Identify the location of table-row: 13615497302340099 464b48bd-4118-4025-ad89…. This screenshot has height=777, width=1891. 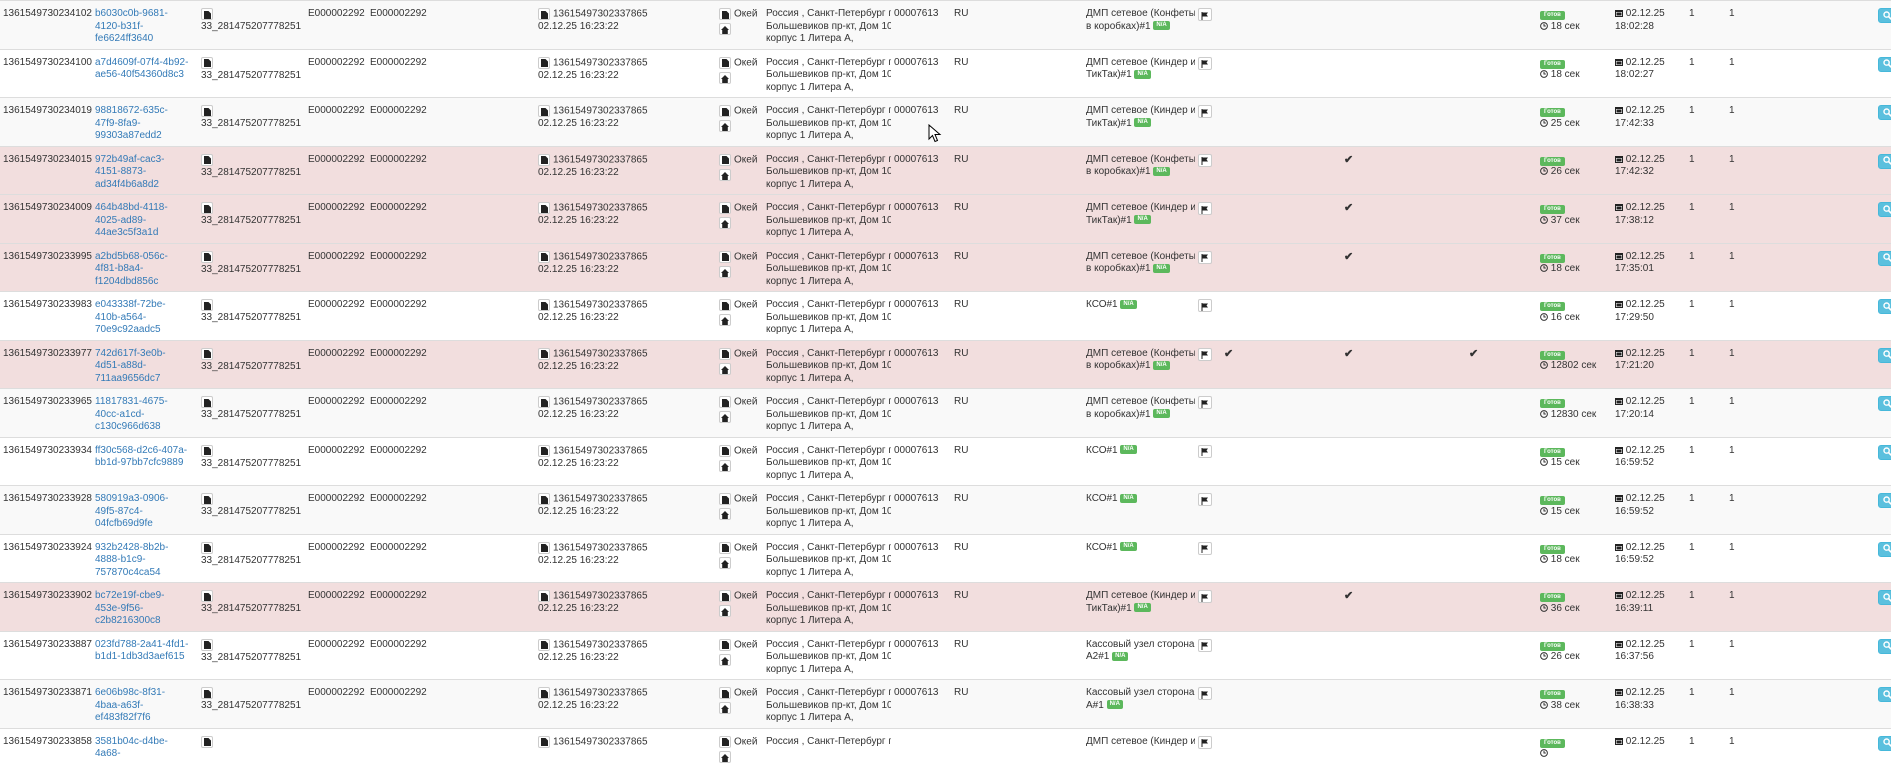
(945, 218).